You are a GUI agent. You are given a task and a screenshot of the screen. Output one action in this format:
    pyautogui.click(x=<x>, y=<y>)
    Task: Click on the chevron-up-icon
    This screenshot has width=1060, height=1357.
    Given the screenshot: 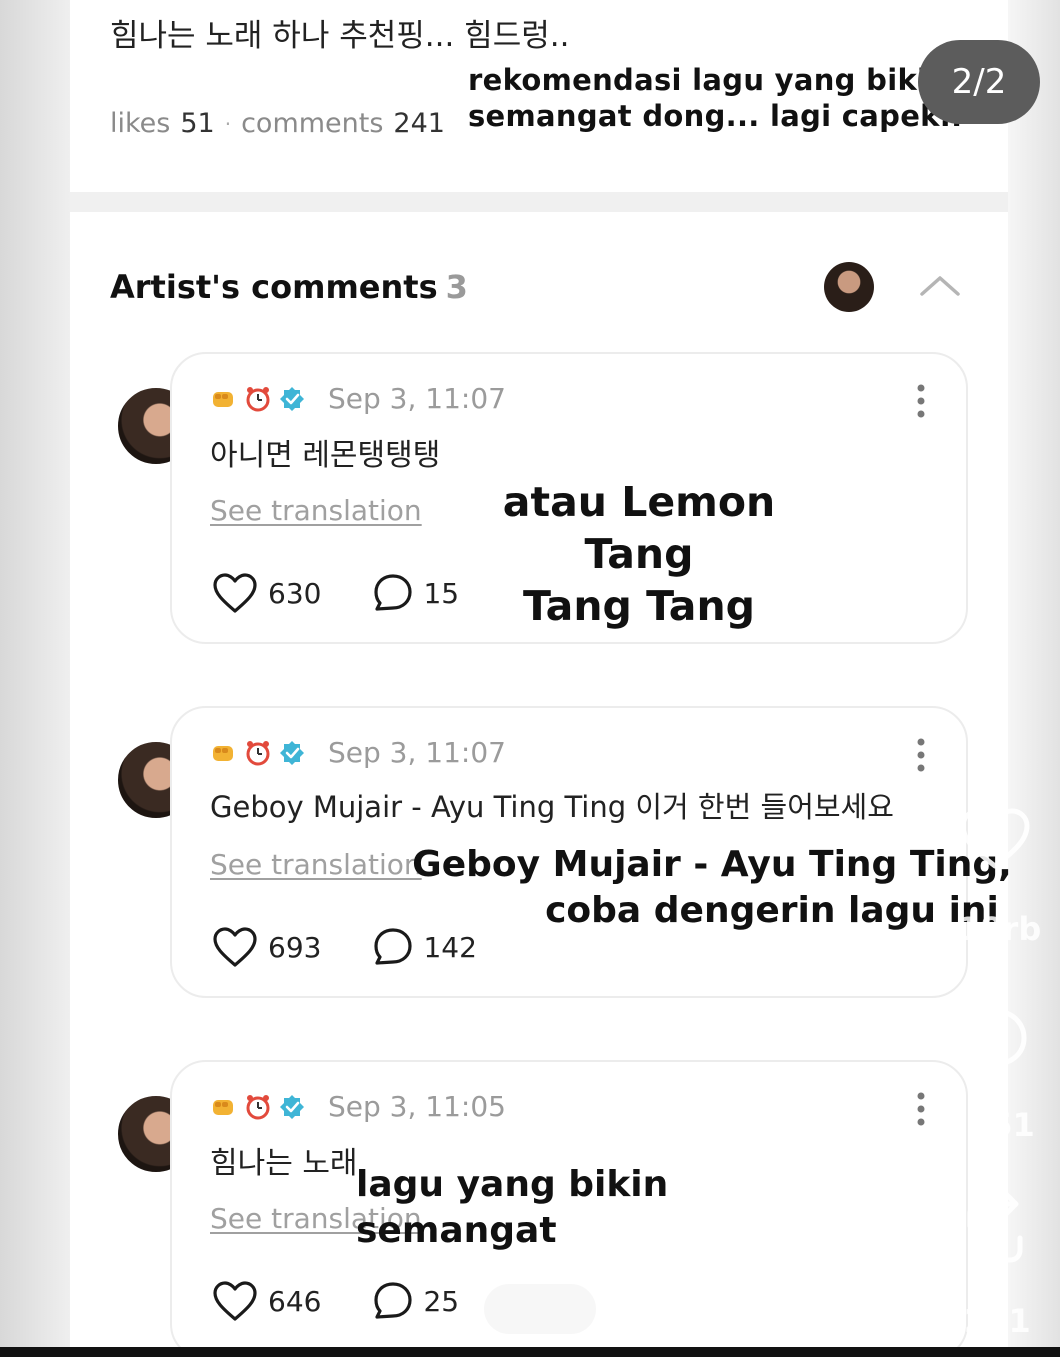 What is the action you would take?
    pyautogui.click(x=940, y=285)
    